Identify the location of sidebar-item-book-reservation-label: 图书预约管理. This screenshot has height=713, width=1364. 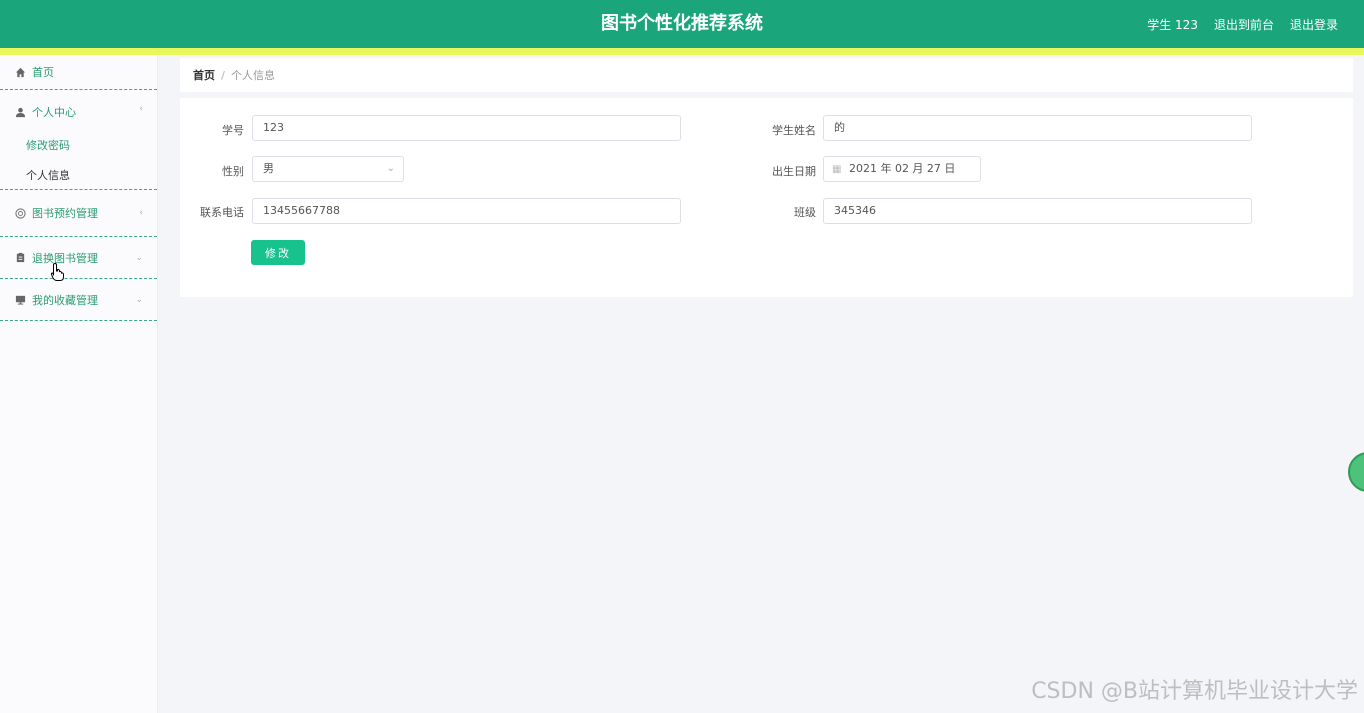
(65, 213).